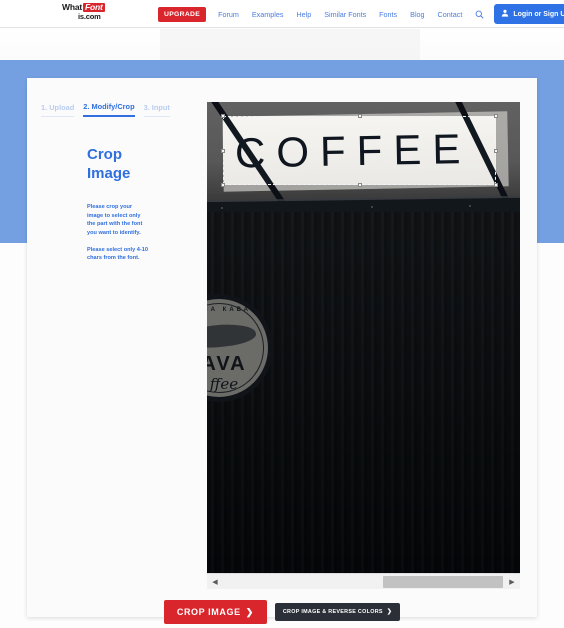  I want to click on crop-reverse-colors-button: CROP IMAGE & REVERSE COLORS ❯, so click(337, 612).